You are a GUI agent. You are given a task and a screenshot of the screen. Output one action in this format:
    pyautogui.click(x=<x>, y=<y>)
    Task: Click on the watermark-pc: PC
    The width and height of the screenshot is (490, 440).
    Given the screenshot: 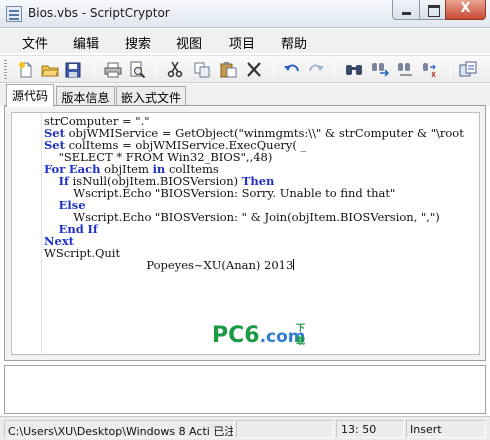 What is the action you would take?
    pyautogui.click(x=228, y=335)
    